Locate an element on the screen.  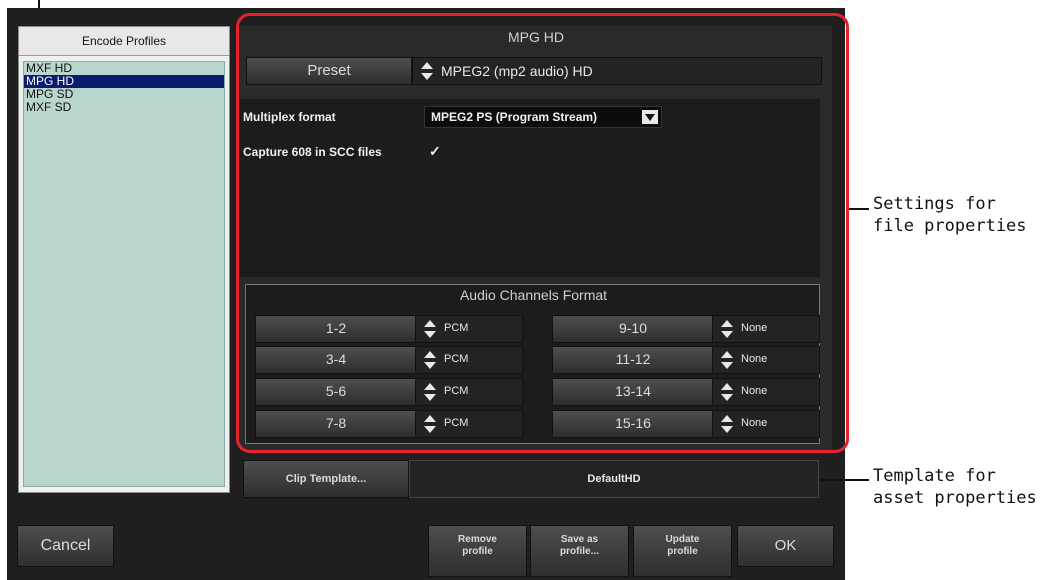
update-profile-label-2: profile is located at coordinates (682, 551).